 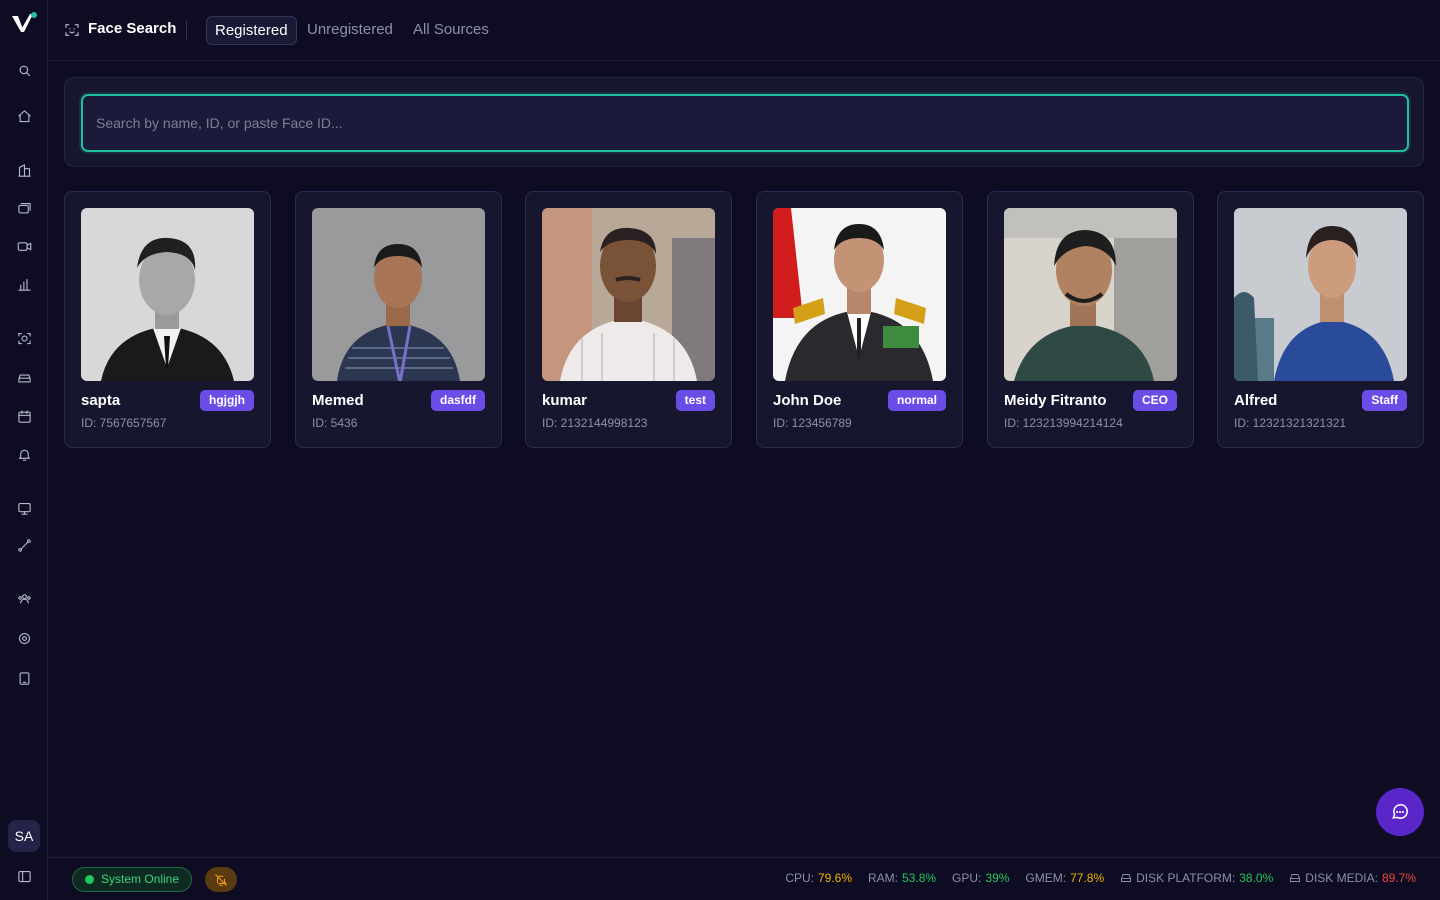 I want to click on person-id: ID: 2132144998123, so click(x=595, y=423).